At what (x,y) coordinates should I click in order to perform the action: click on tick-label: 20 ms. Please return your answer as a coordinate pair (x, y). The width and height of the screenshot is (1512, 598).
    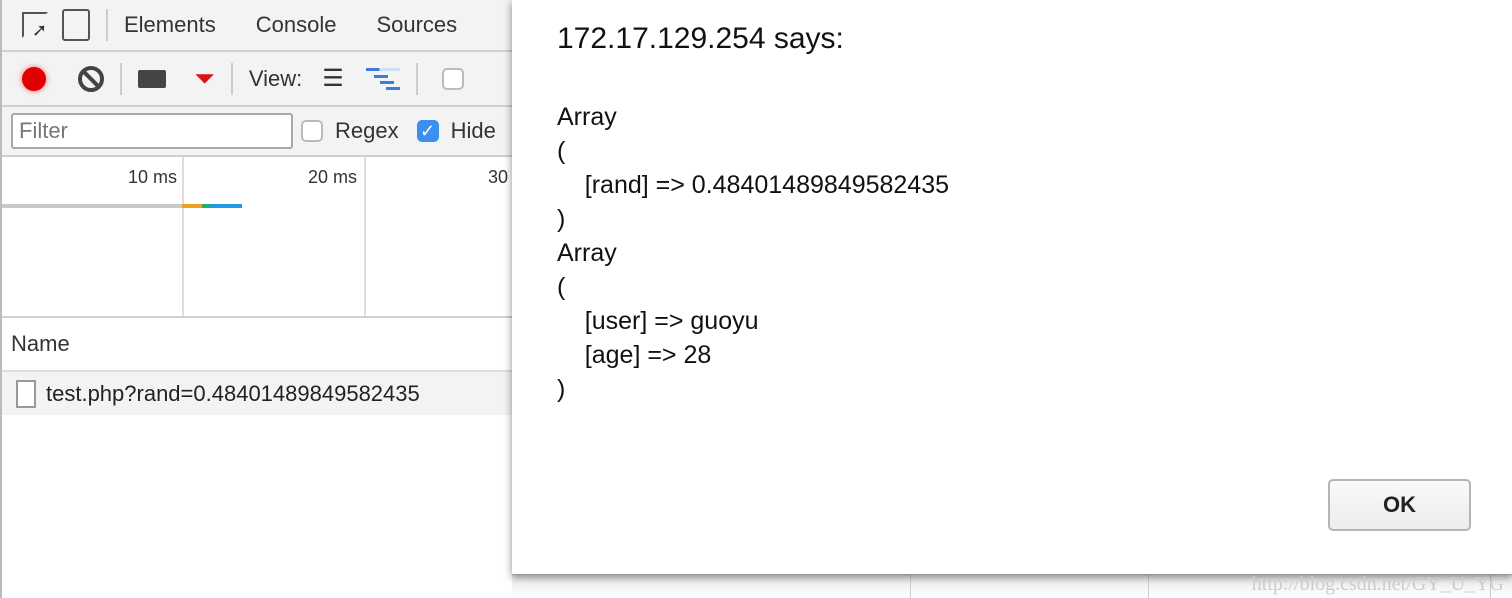
    Looking at the image, I should click on (333, 177).